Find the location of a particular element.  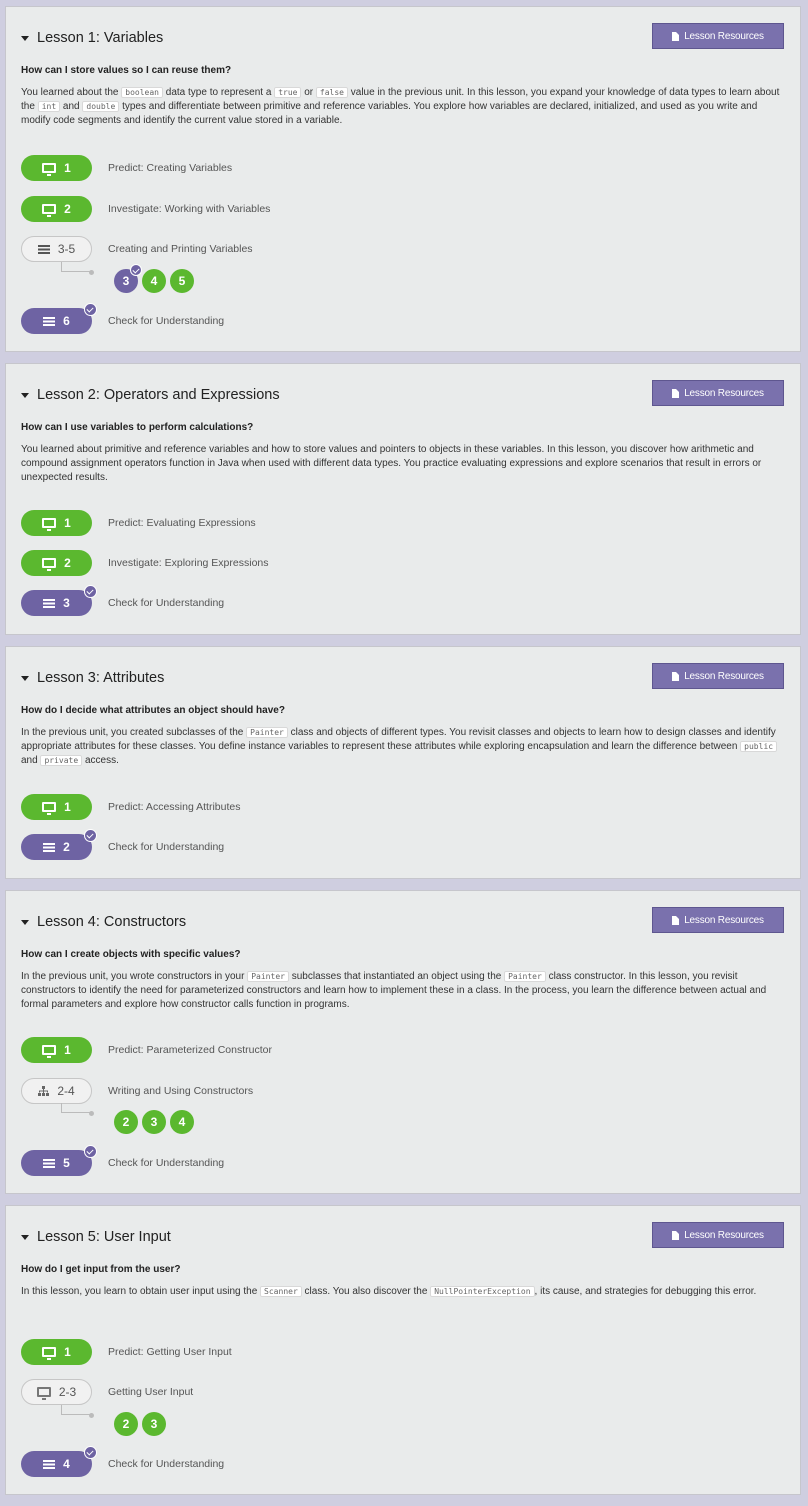

activity-label: Writing and Using Constructors is located at coordinates (180, 1091).